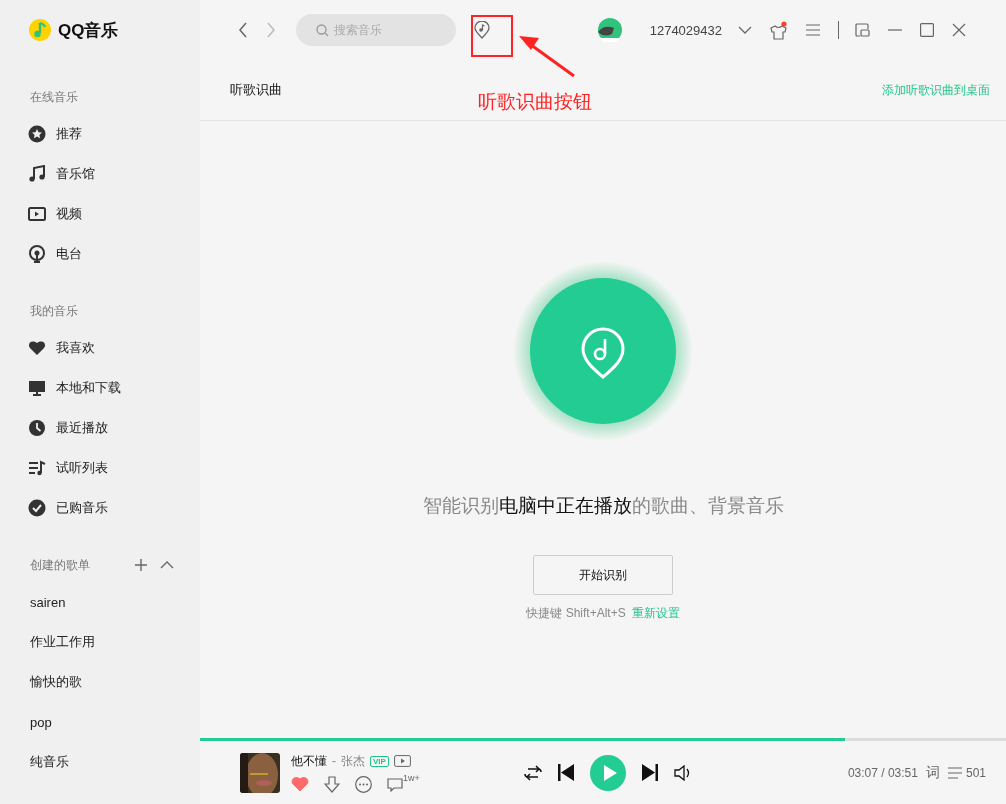 The width and height of the screenshot is (1006, 804). Describe the element at coordinates (609, 30) in the screenshot. I see `avatar` at that location.